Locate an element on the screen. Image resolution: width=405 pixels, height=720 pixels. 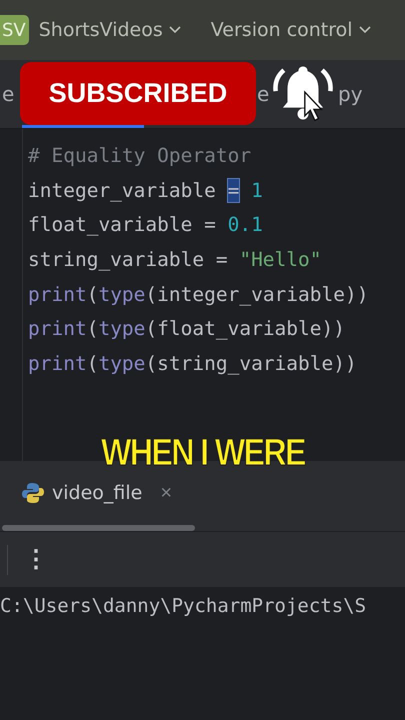
code-line: print(type(float_variable)) is located at coordinates (187, 329).